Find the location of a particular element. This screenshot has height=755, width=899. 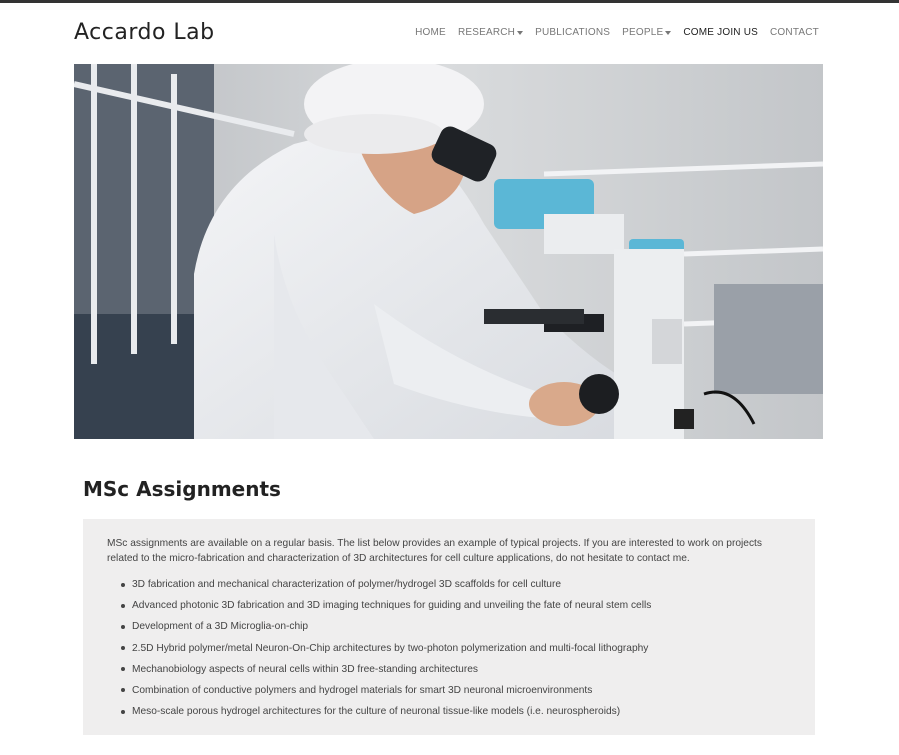

nav-people-label: PEOPLE is located at coordinates (643, 32).